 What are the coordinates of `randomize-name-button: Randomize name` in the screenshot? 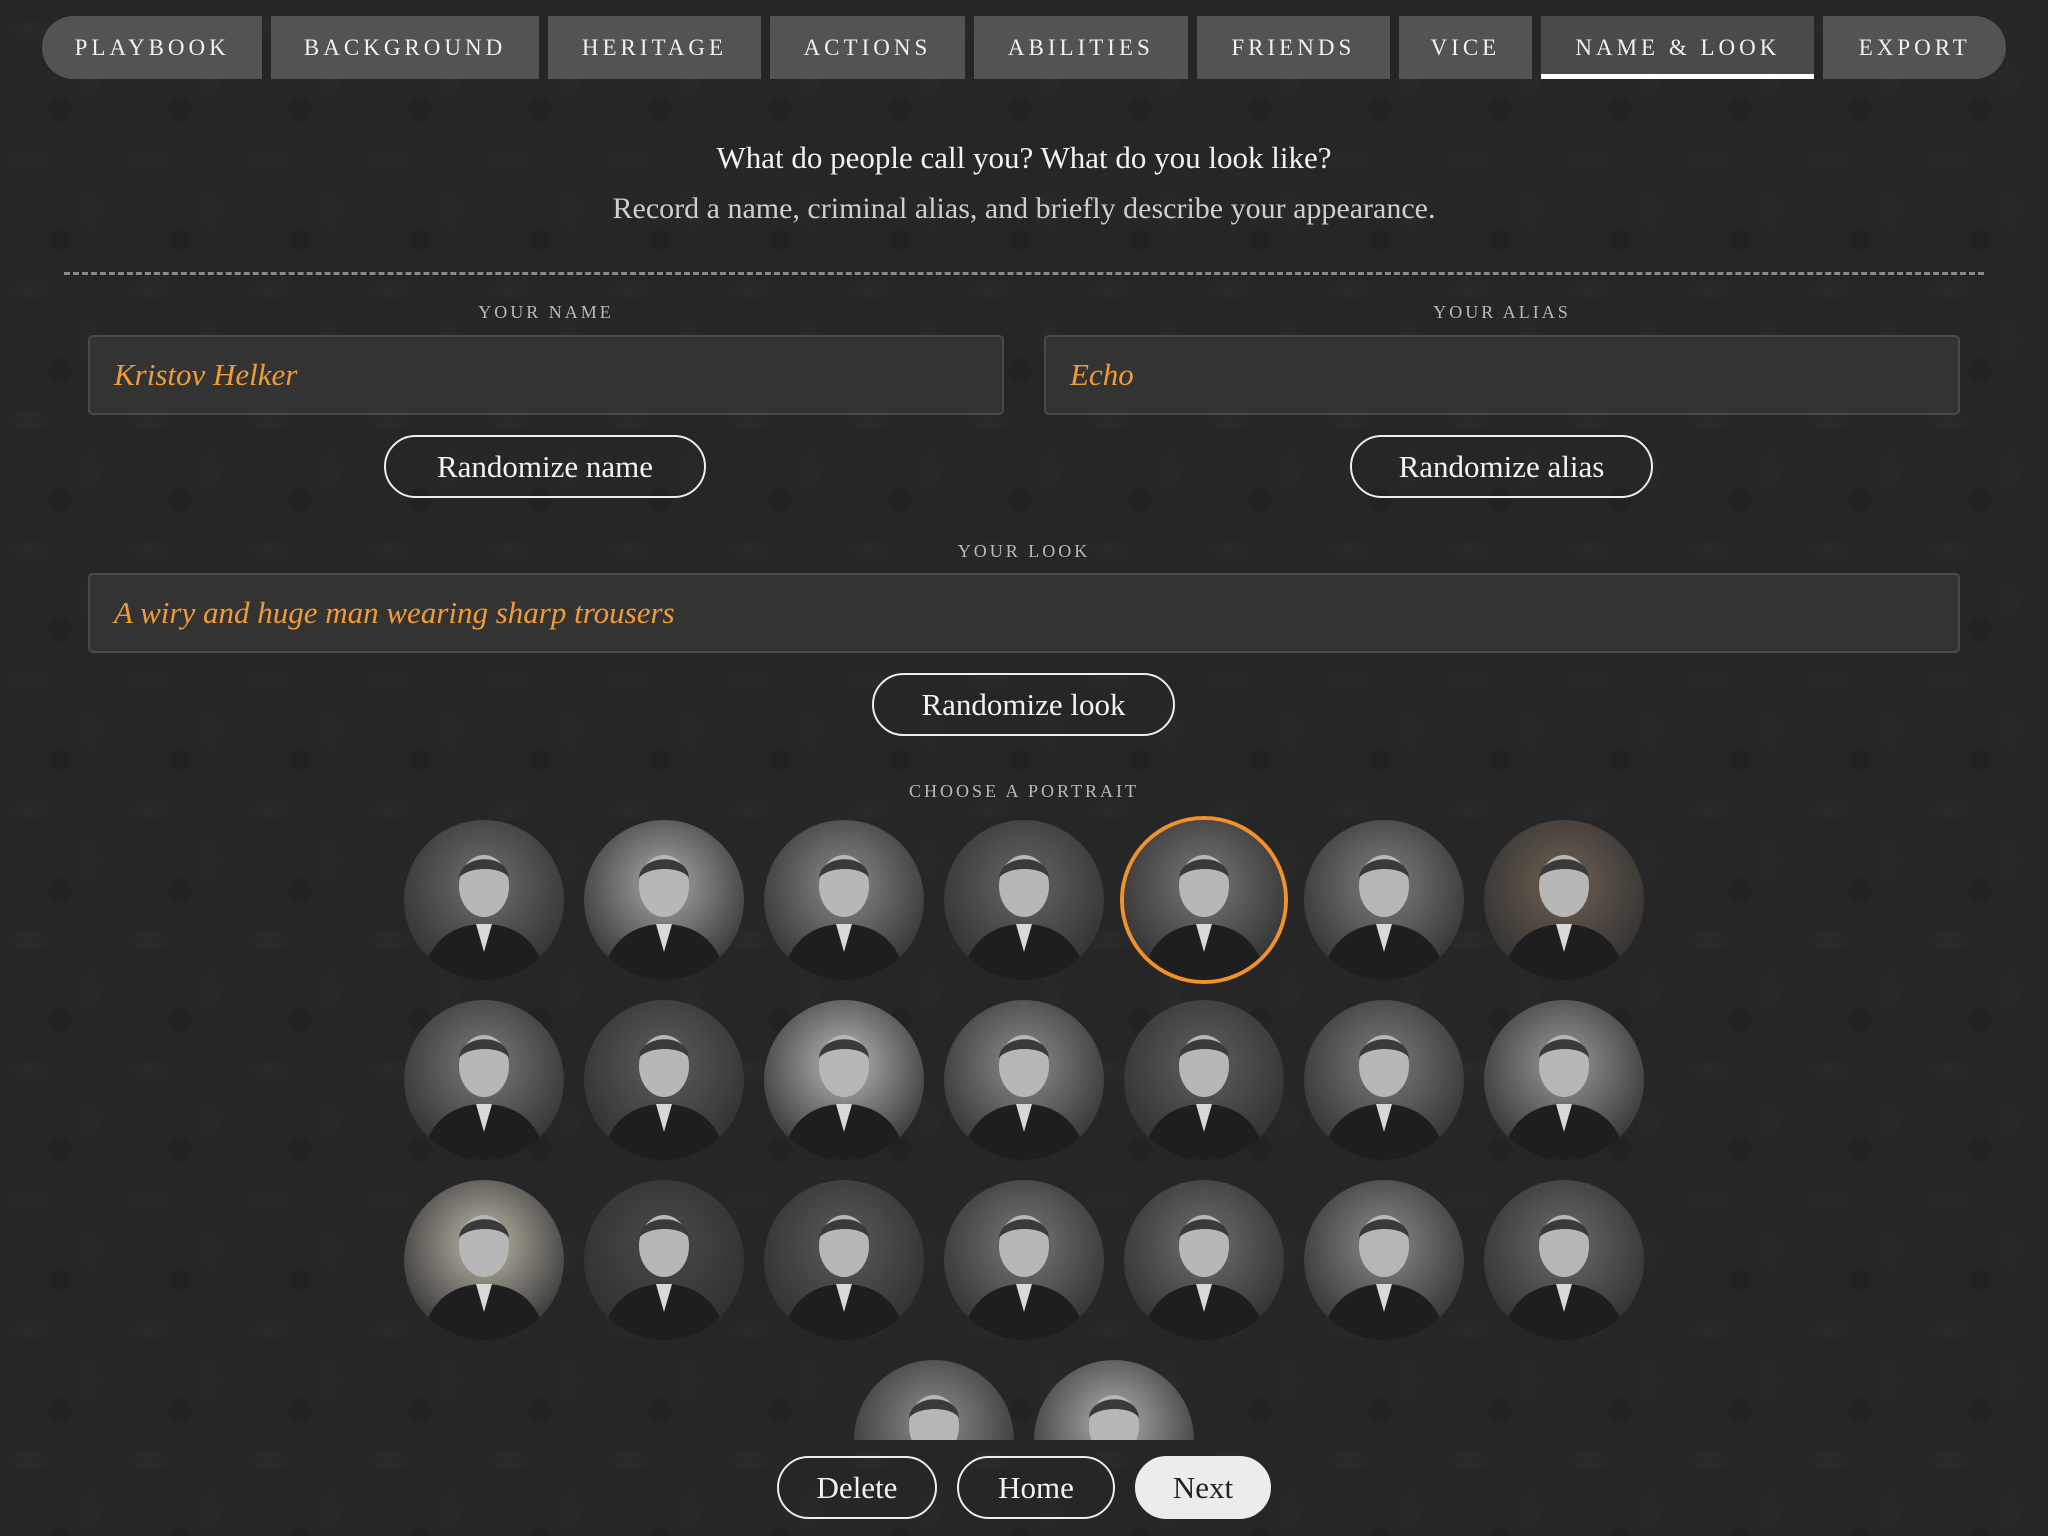 It's located at (545, 466).